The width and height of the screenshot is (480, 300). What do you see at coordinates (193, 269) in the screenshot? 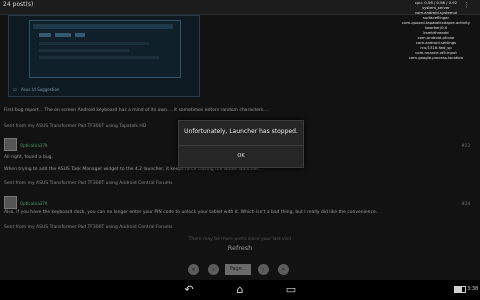
I see `first-page-icon: «` at bounding box center [193, 269].